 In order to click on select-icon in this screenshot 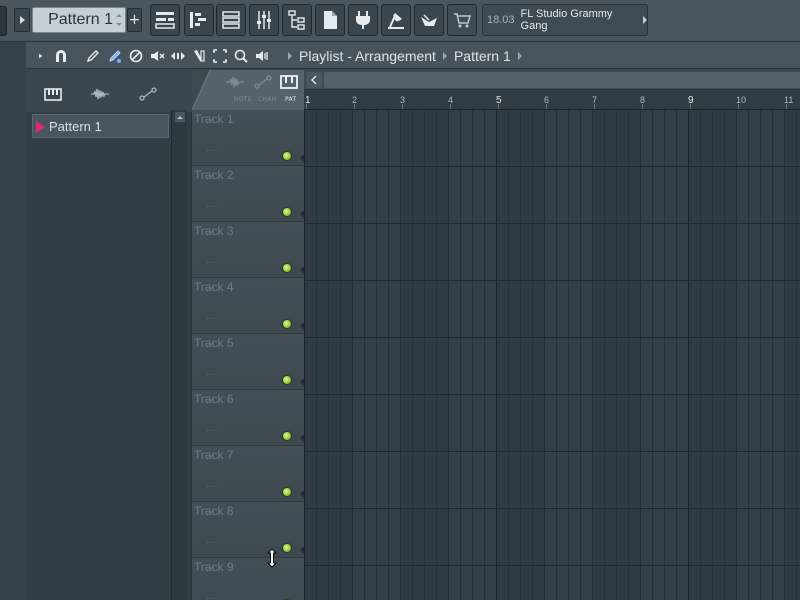, I will do `click(220, 55)`.